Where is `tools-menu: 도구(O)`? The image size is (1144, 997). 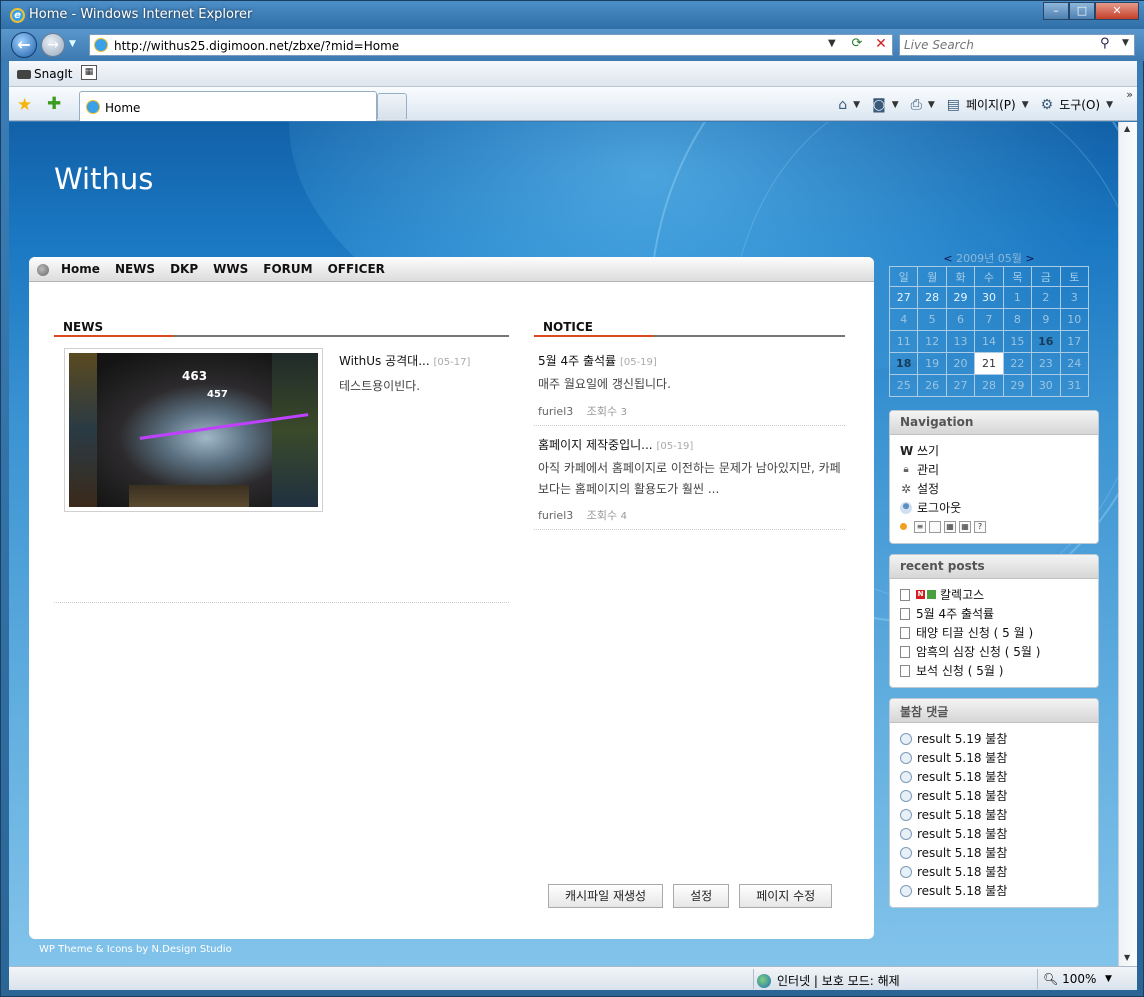 tools-menu: 도구(O) is located at coordinates (1079, 104).